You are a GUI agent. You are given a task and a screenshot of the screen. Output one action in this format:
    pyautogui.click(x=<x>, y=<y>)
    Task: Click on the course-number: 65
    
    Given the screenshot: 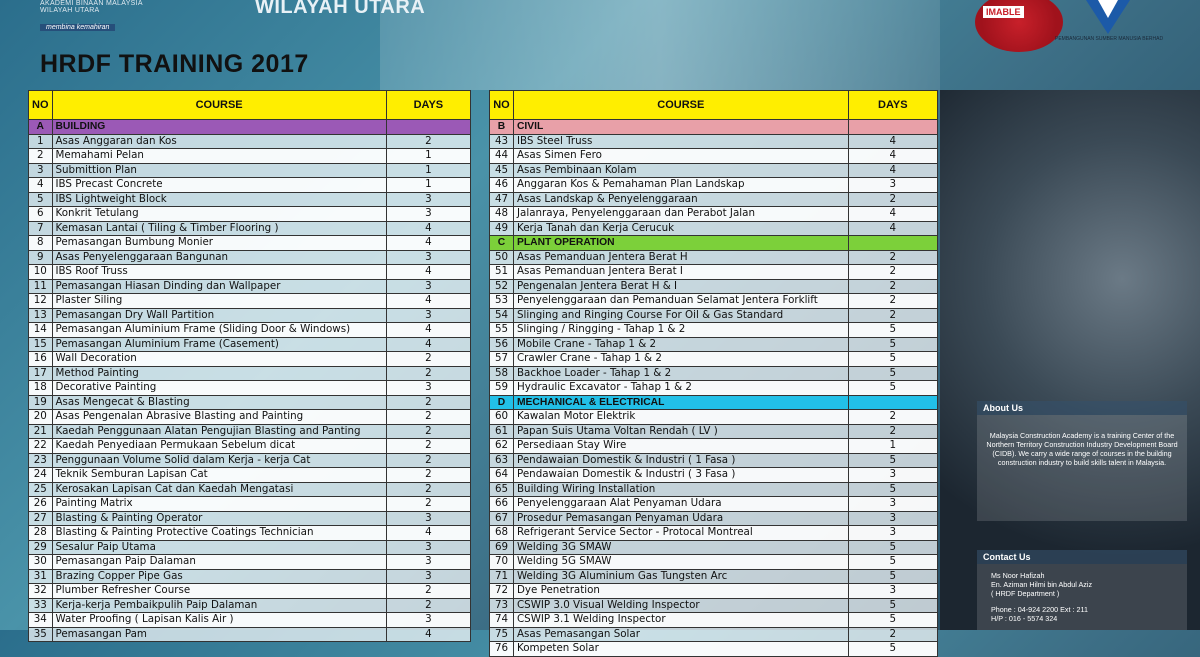 What is the action you would take?
    pyautogui.click(x=501, y=489)
    